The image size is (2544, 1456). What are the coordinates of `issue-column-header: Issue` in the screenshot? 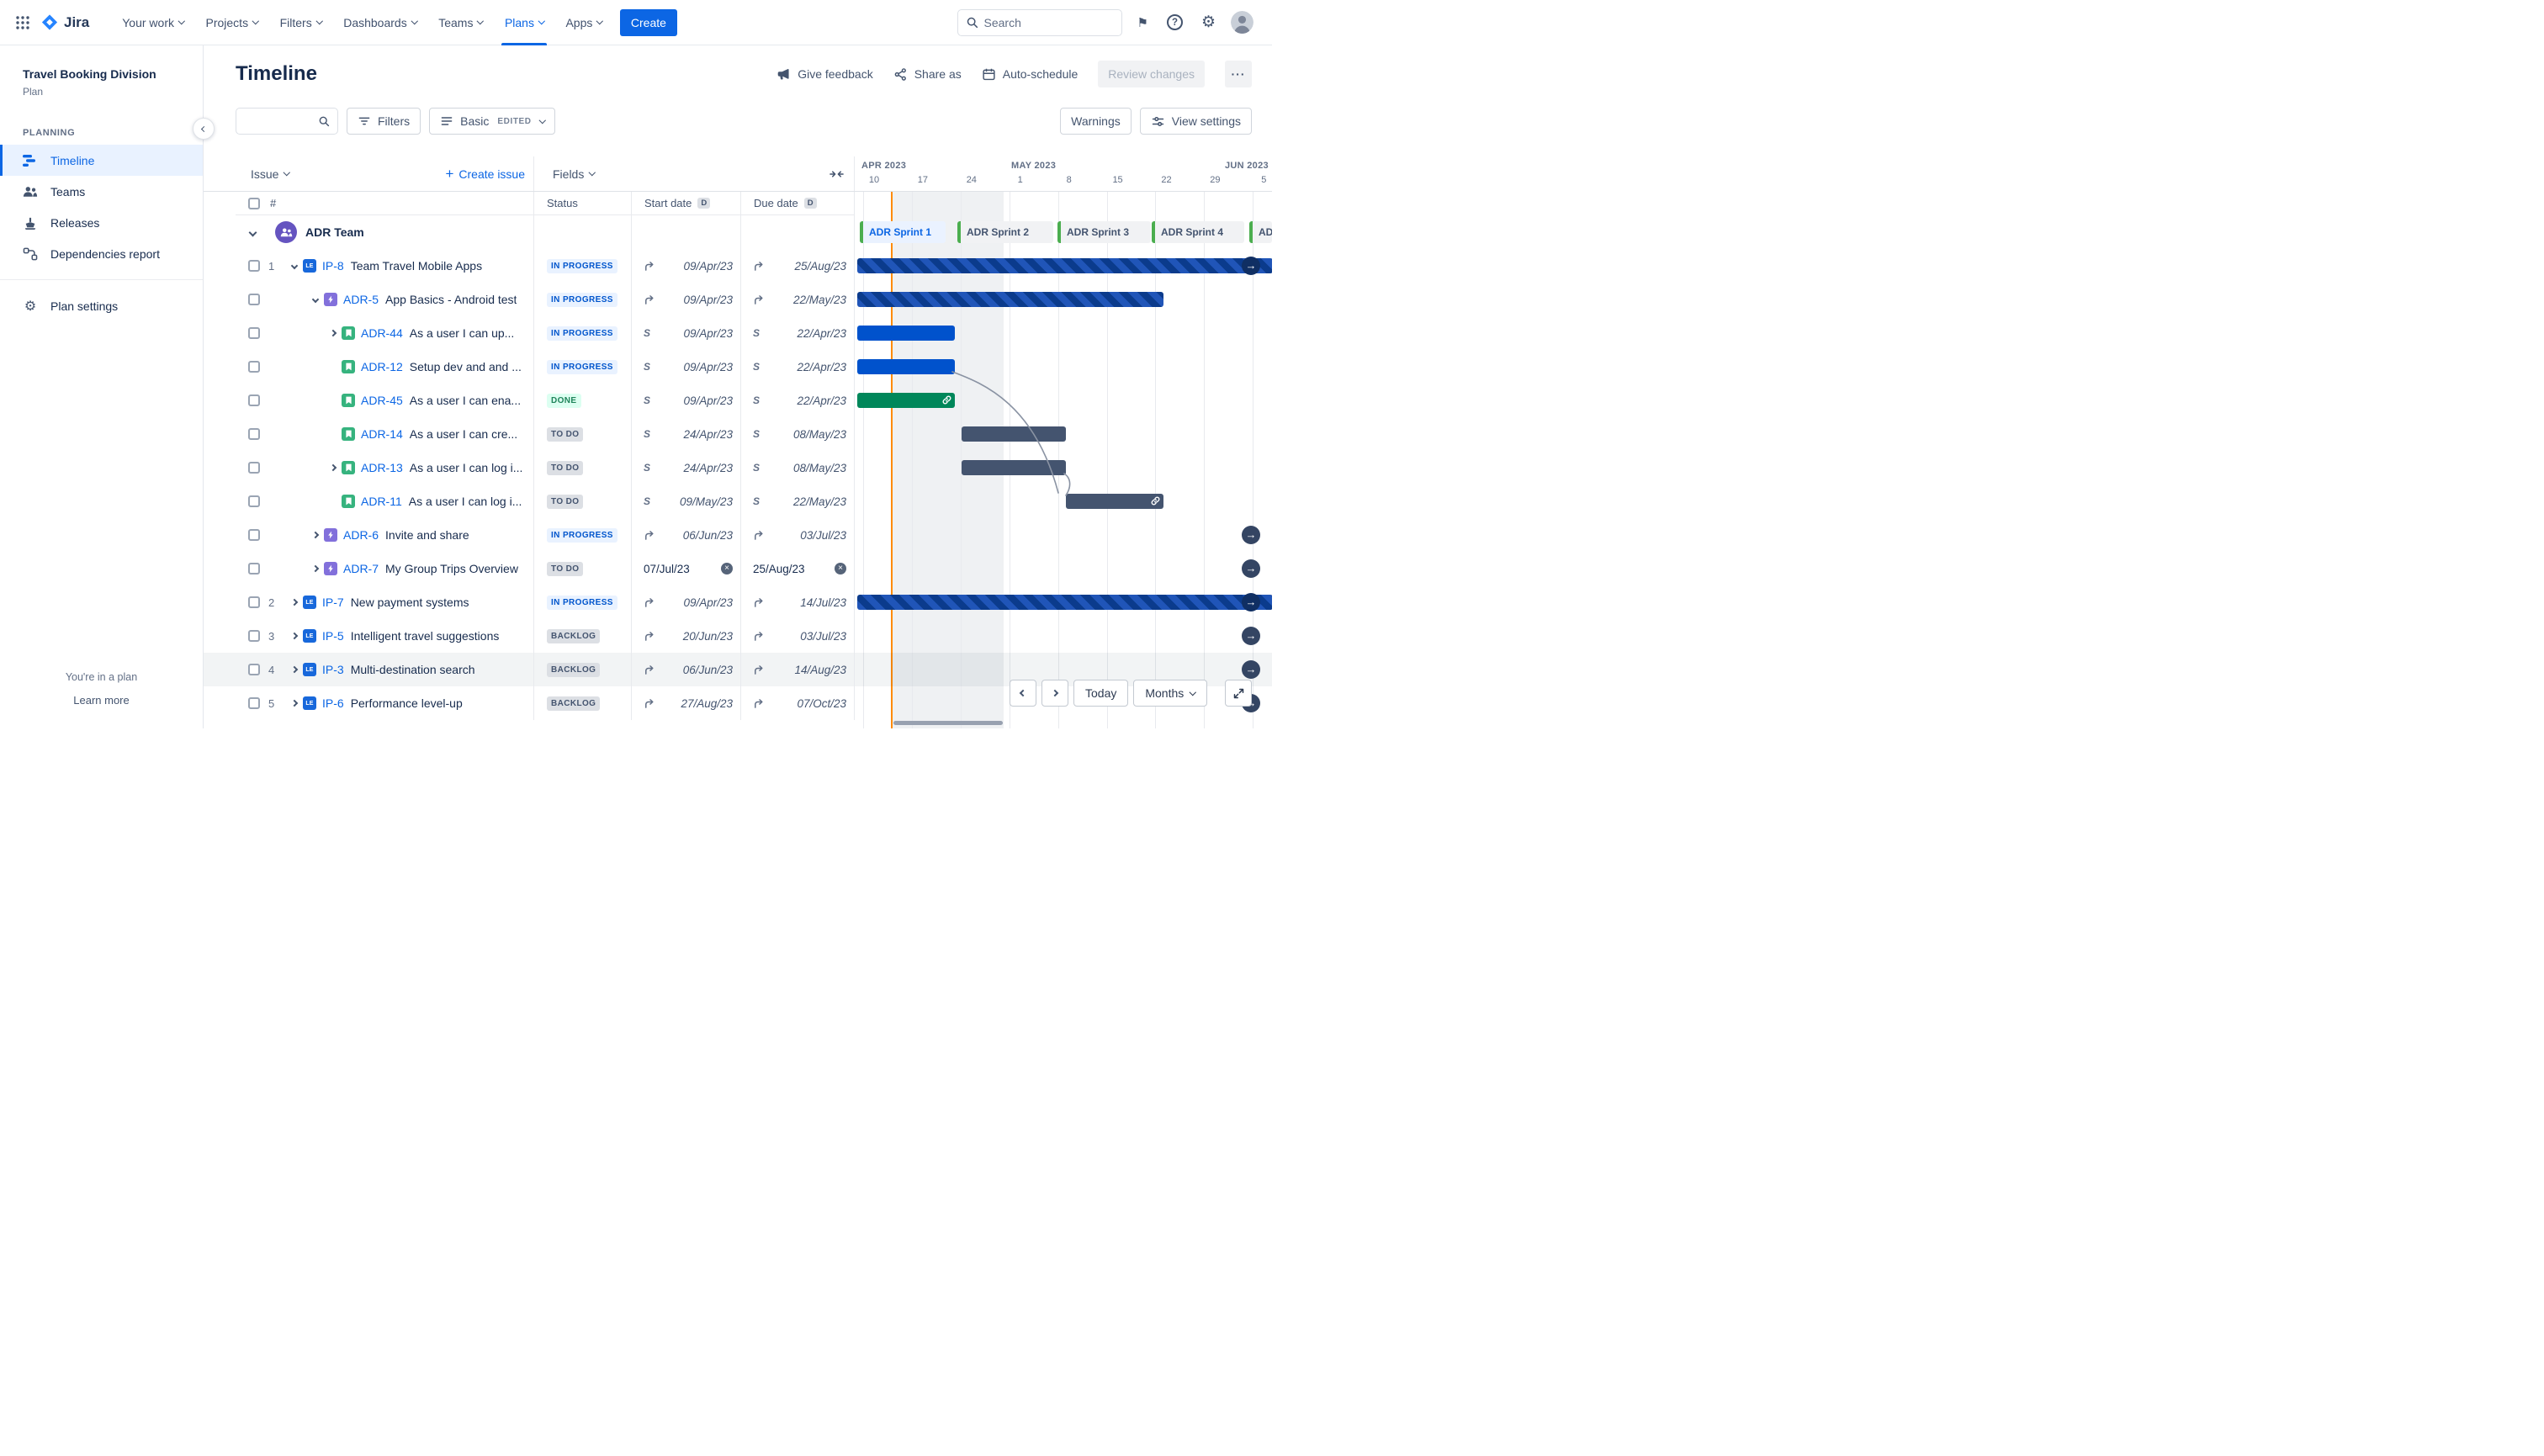 It's located at (271, 174).